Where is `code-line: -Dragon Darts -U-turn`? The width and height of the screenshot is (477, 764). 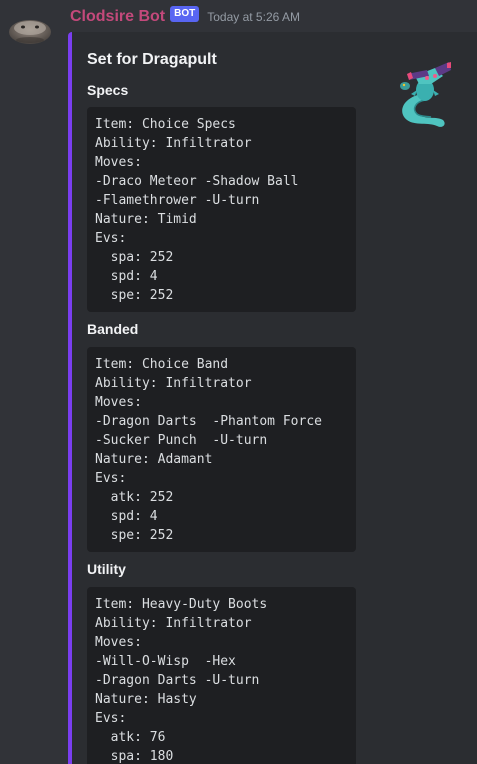
code-line: -Dragon Darts -U-turn is located at coordinates (177, 680).